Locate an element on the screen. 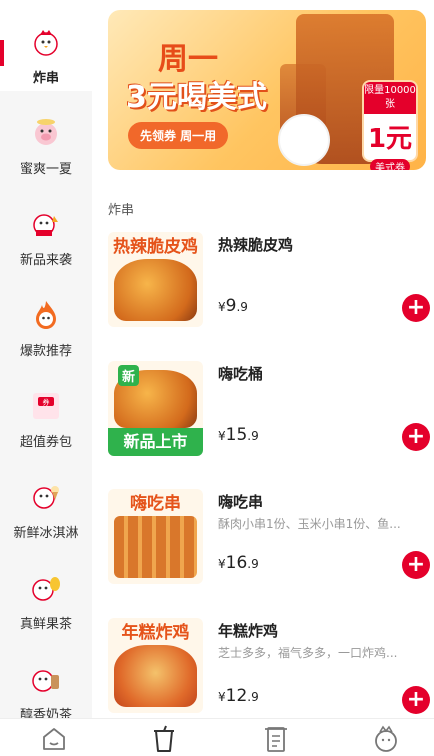 This screenshot has height=756, width=434. order-list-icon is located at coordinates (276, 739).